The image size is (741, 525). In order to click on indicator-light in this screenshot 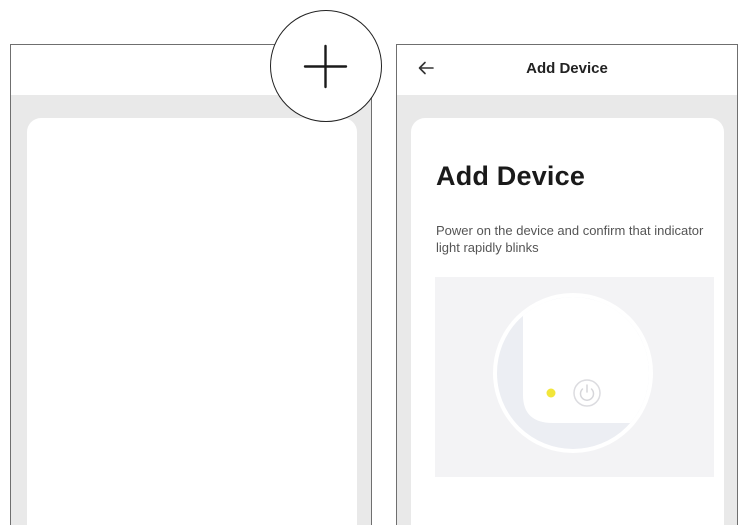, I will do `click(551, 393)`.